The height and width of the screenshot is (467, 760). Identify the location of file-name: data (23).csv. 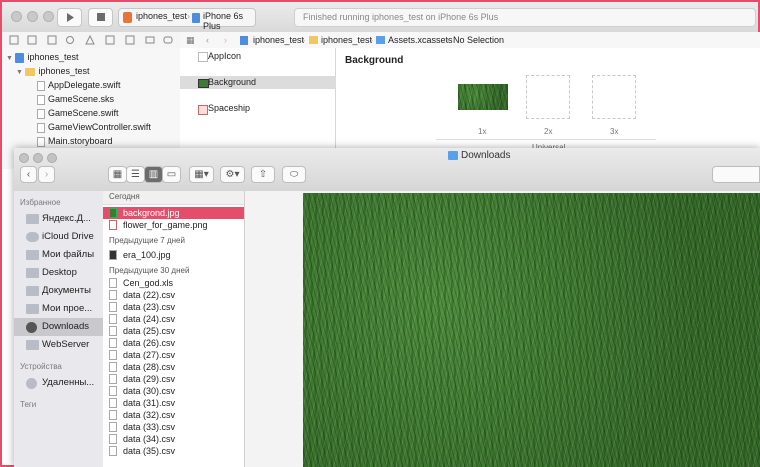
(149, 307).